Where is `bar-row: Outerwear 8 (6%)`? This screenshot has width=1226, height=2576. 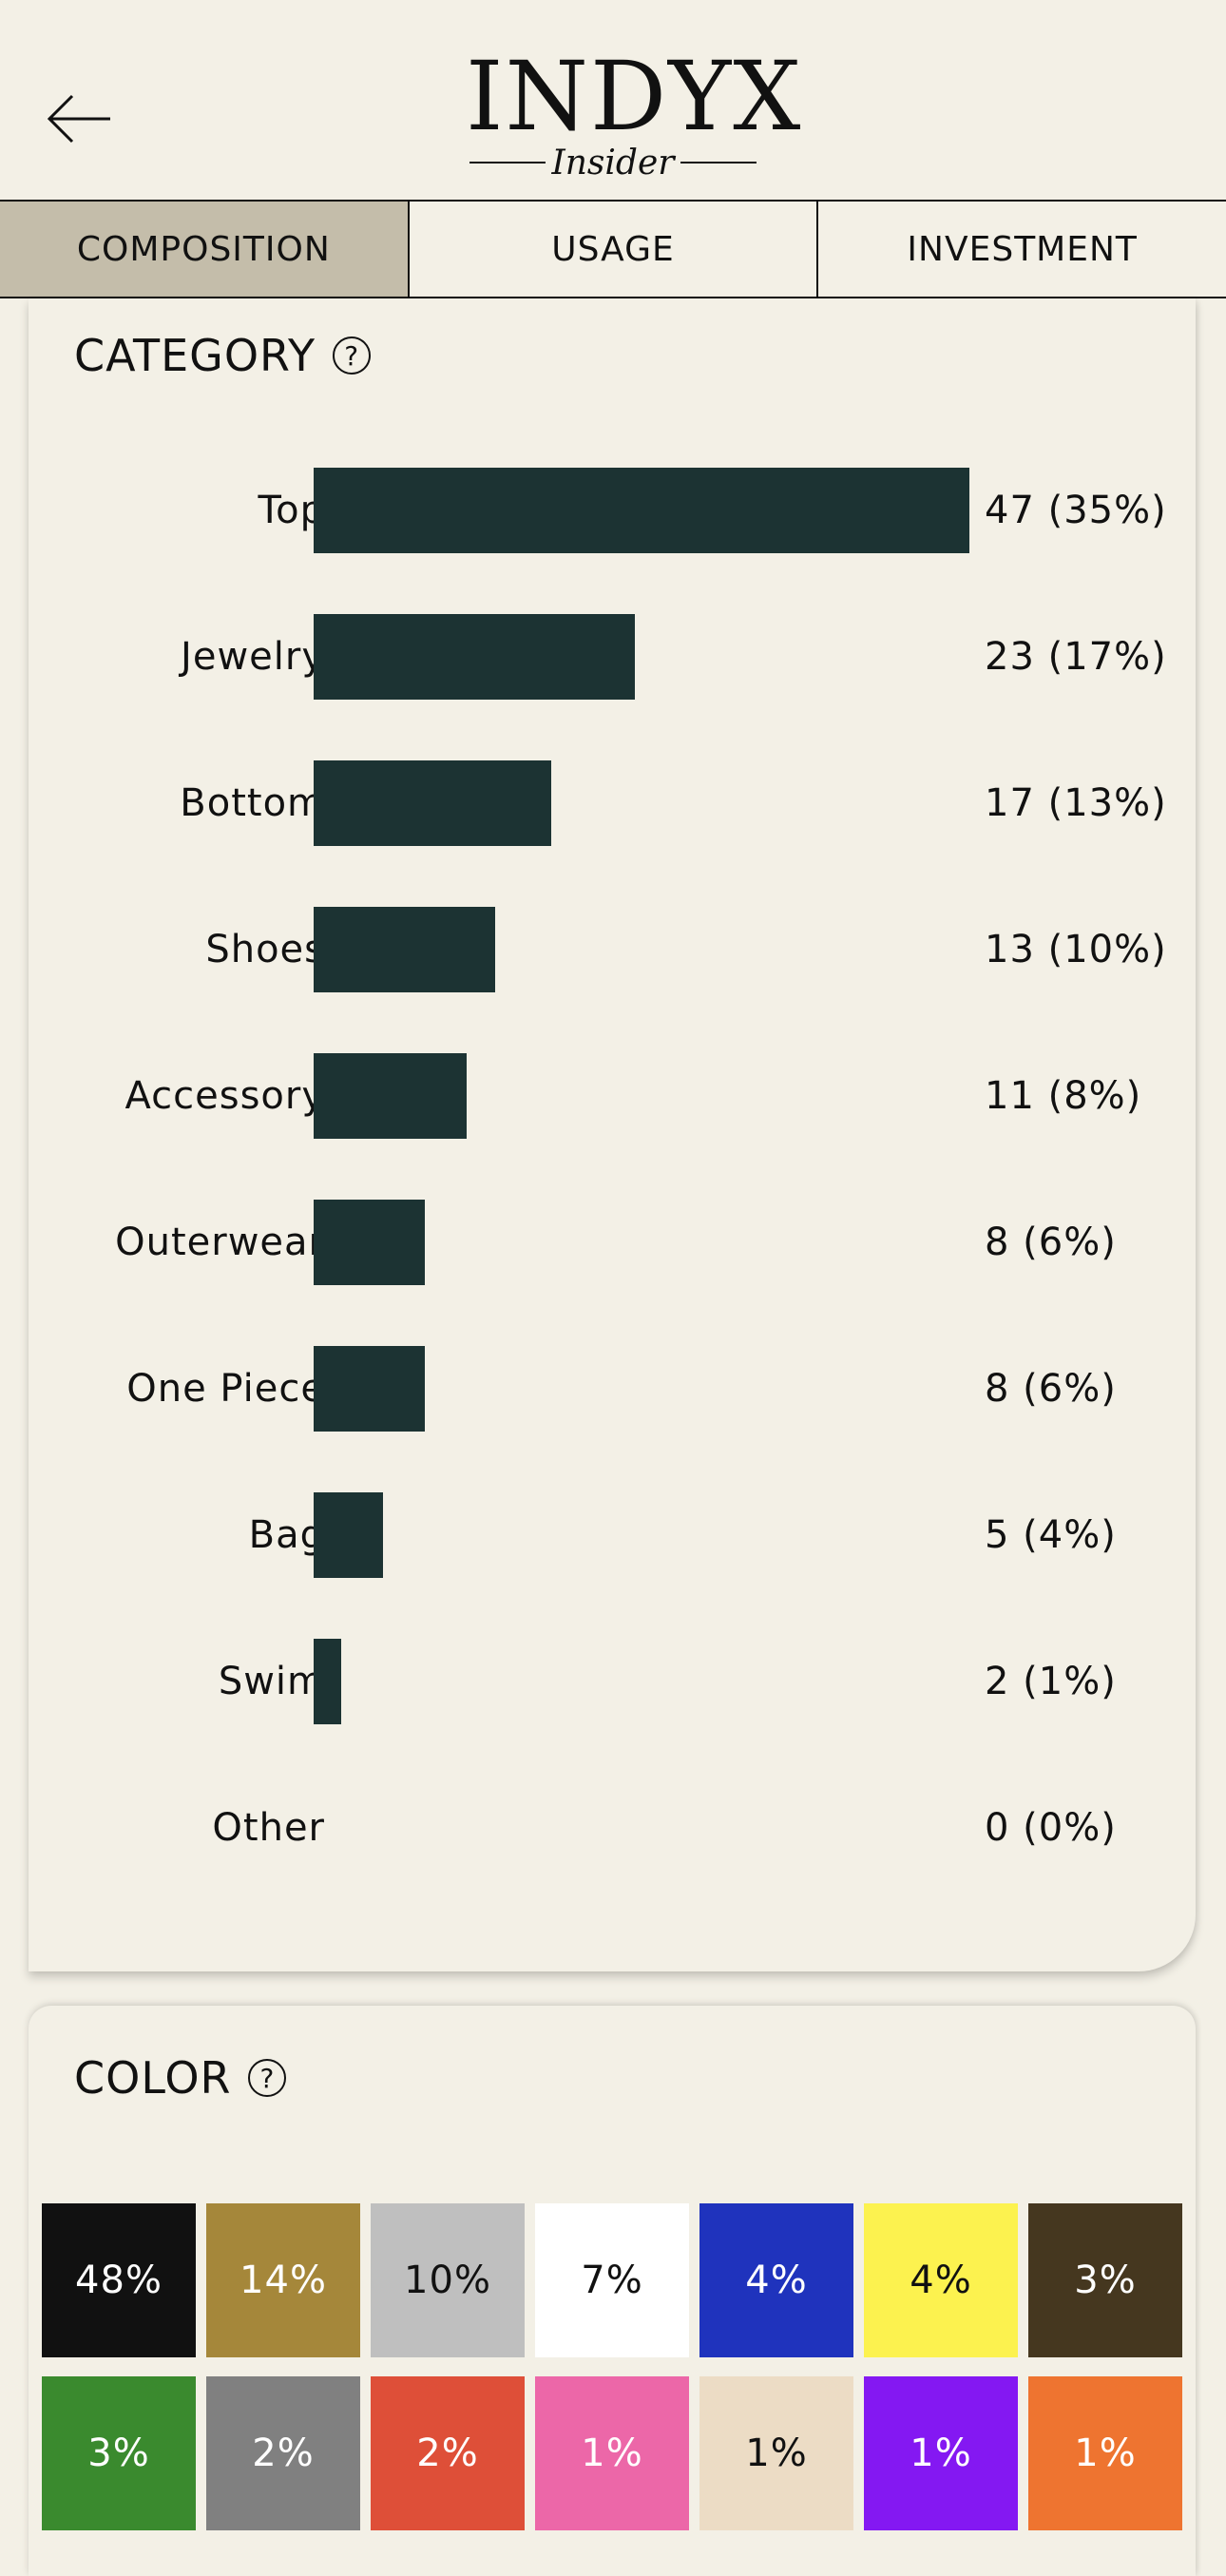
bar-row: Outerwear 8 (6%) is located at coordinates (613, 1242).